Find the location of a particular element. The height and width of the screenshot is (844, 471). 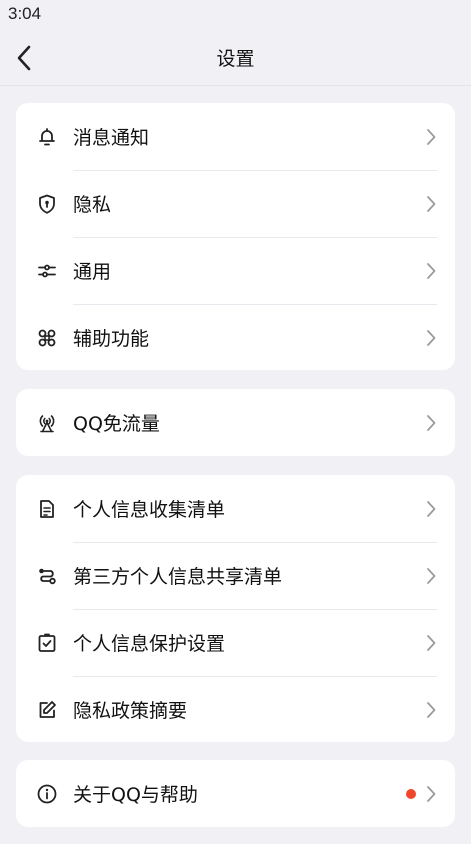

settings-item-label: 隐私政策摘要 is located at coordinates (130, 710).